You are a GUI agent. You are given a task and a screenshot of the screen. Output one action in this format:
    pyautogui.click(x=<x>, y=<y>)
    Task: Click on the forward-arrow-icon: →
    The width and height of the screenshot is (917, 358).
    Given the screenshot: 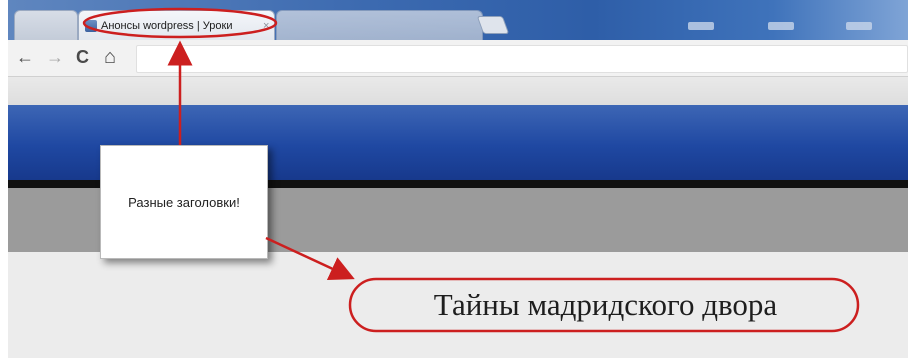 What is the action you would take?
    pyautogui.click(x=55, y=57)
    